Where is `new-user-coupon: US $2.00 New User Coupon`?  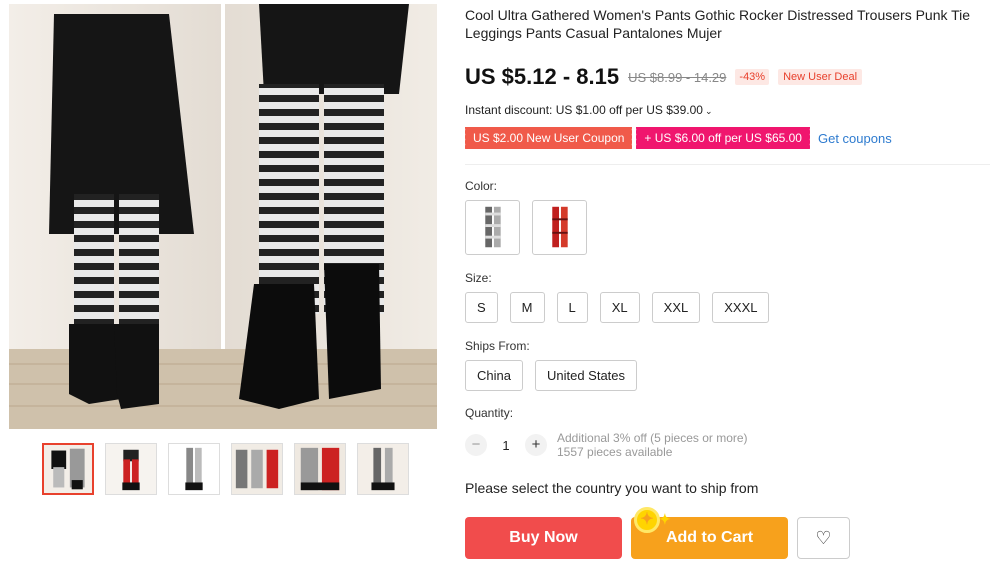 new-user-coupon: US $2.00 New User Coupon is located at coordinates (548, 138).